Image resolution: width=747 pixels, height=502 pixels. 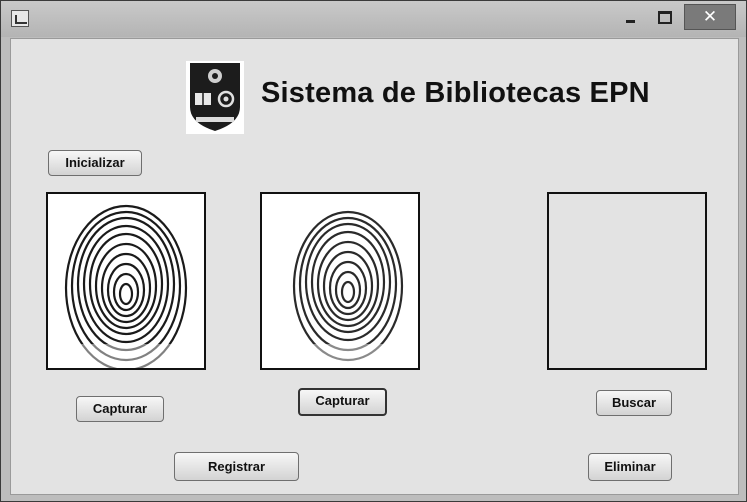 What do you see at coordinates (95, 163) in the screenshot?
I see `initialize-button: Inicializar` at bounding box center [95, 163].